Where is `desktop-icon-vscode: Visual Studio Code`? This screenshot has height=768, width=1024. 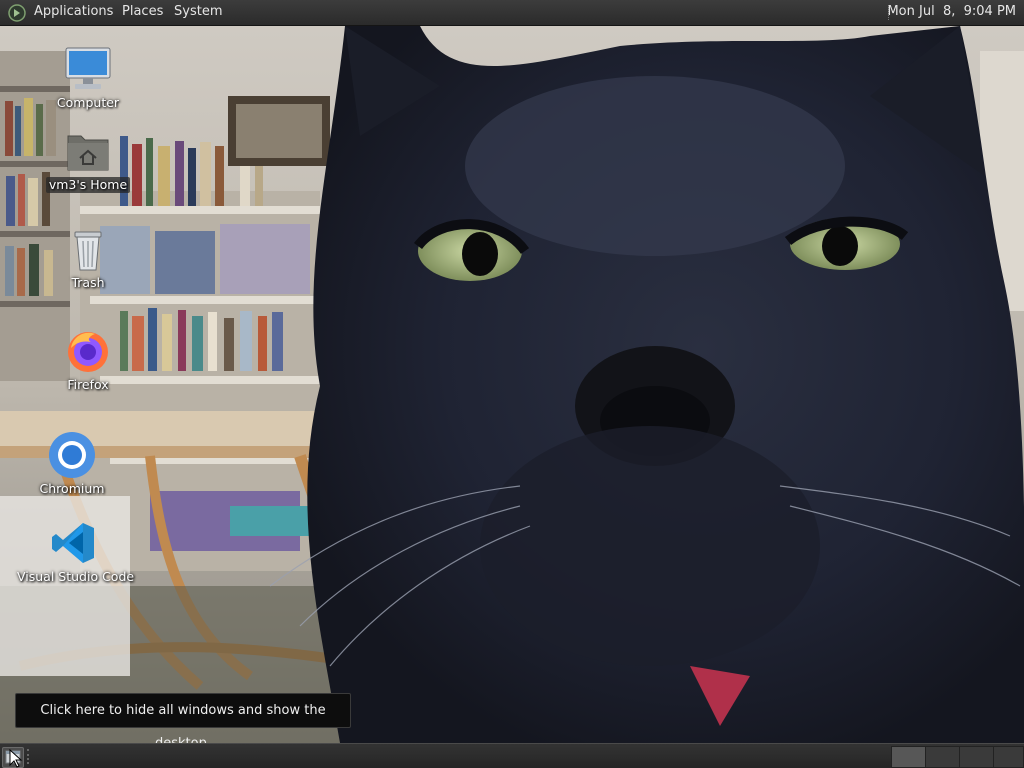
desktop-icon-vscode: Visual Studio Code is located at coordinates (74, 552).